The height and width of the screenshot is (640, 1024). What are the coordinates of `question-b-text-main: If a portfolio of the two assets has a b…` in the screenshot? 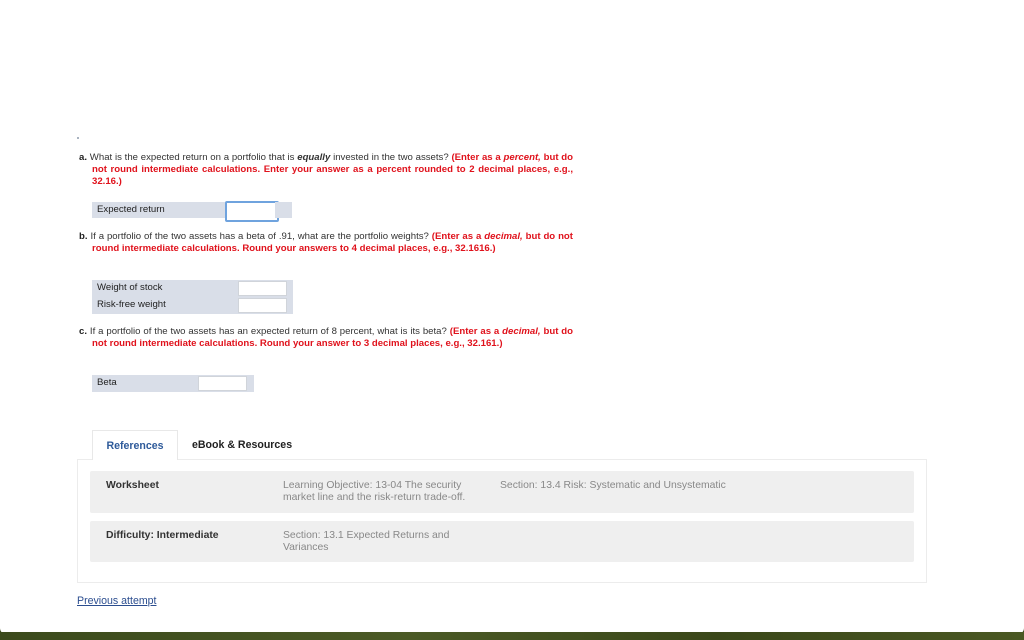 It's located at (261, 236).